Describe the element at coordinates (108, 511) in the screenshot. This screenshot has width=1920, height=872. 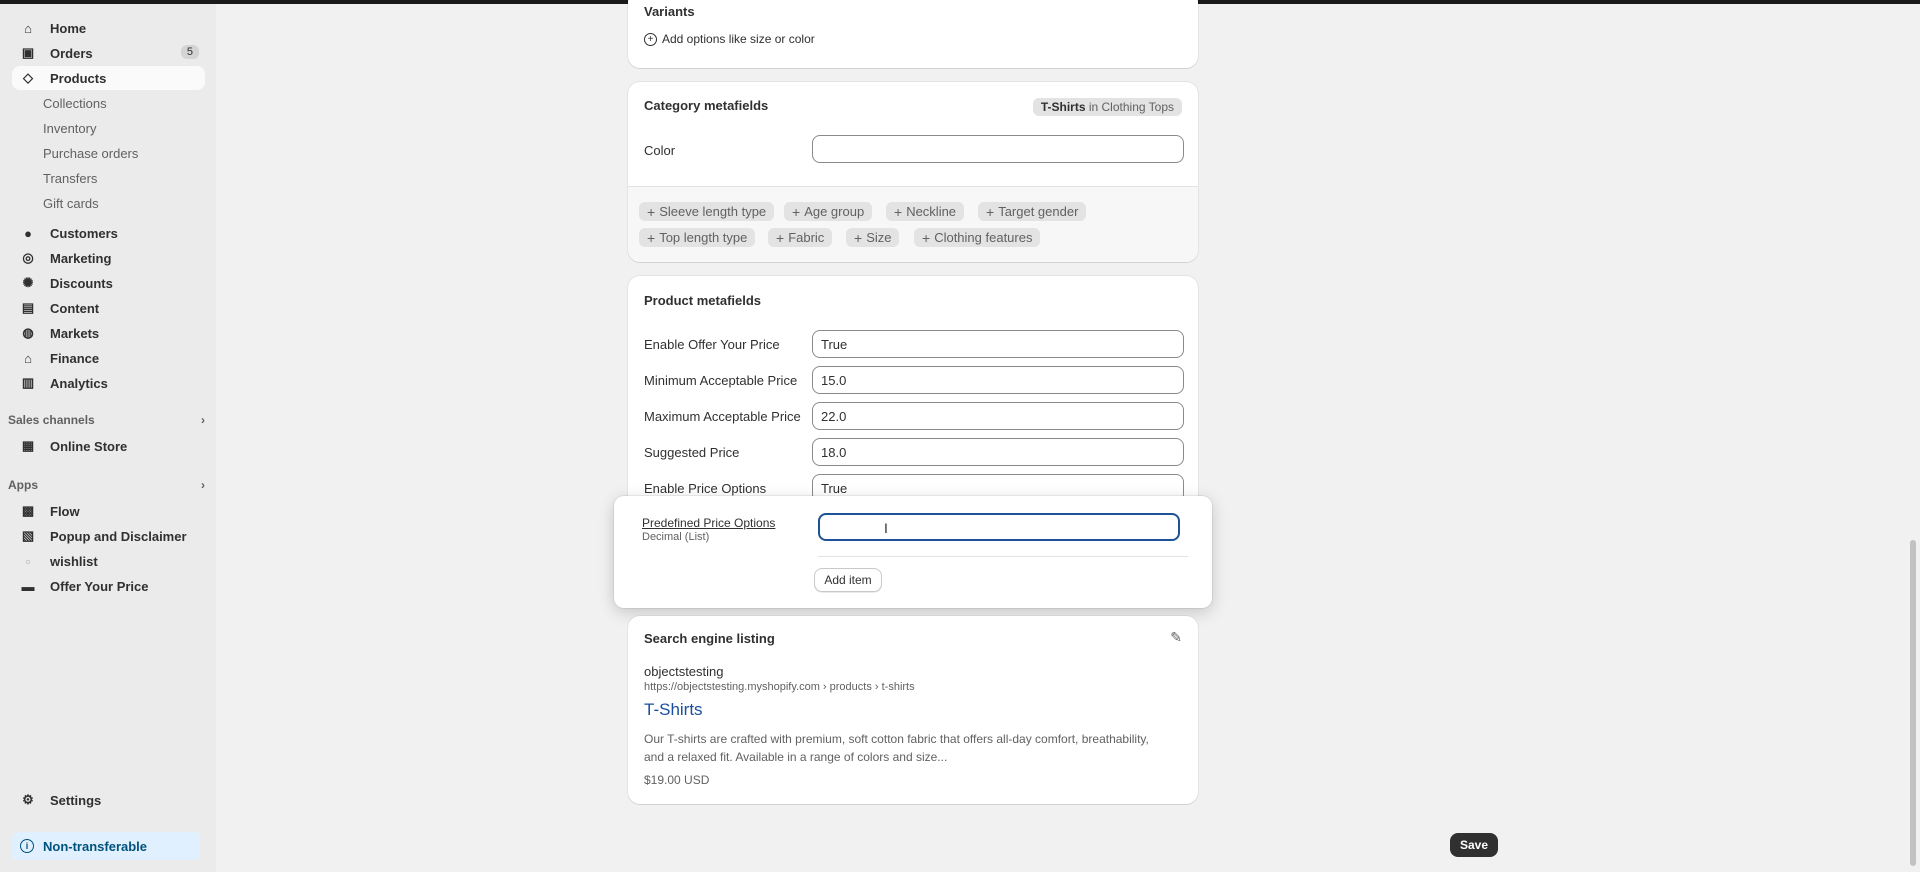
I see `sidebar-item-flow: ▩ Flow` at that location.